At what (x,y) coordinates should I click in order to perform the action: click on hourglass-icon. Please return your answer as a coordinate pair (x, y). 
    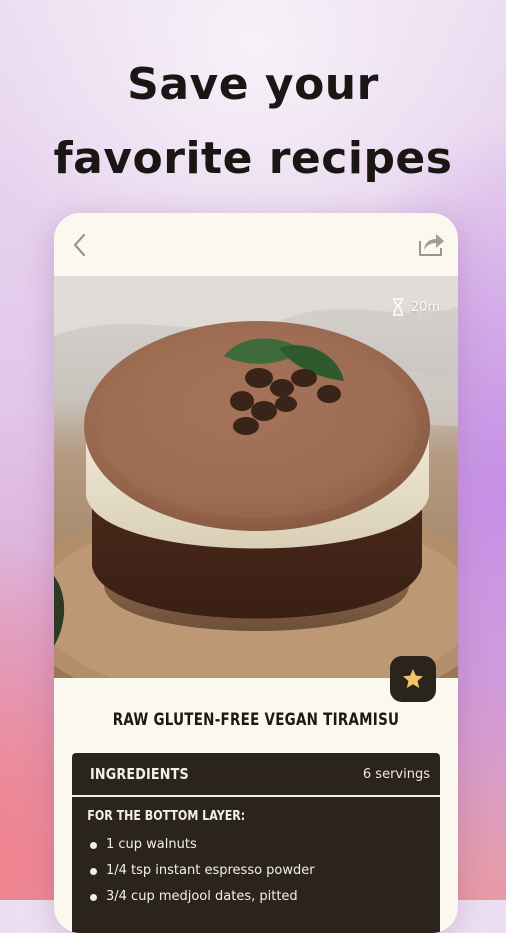
    Looking at the image, I should click on (397, 307).